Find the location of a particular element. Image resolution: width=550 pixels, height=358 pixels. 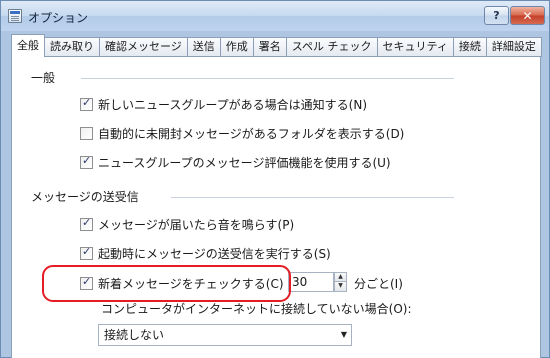

tab-spelling: スペル チェック is located at coordinates (331, 47).